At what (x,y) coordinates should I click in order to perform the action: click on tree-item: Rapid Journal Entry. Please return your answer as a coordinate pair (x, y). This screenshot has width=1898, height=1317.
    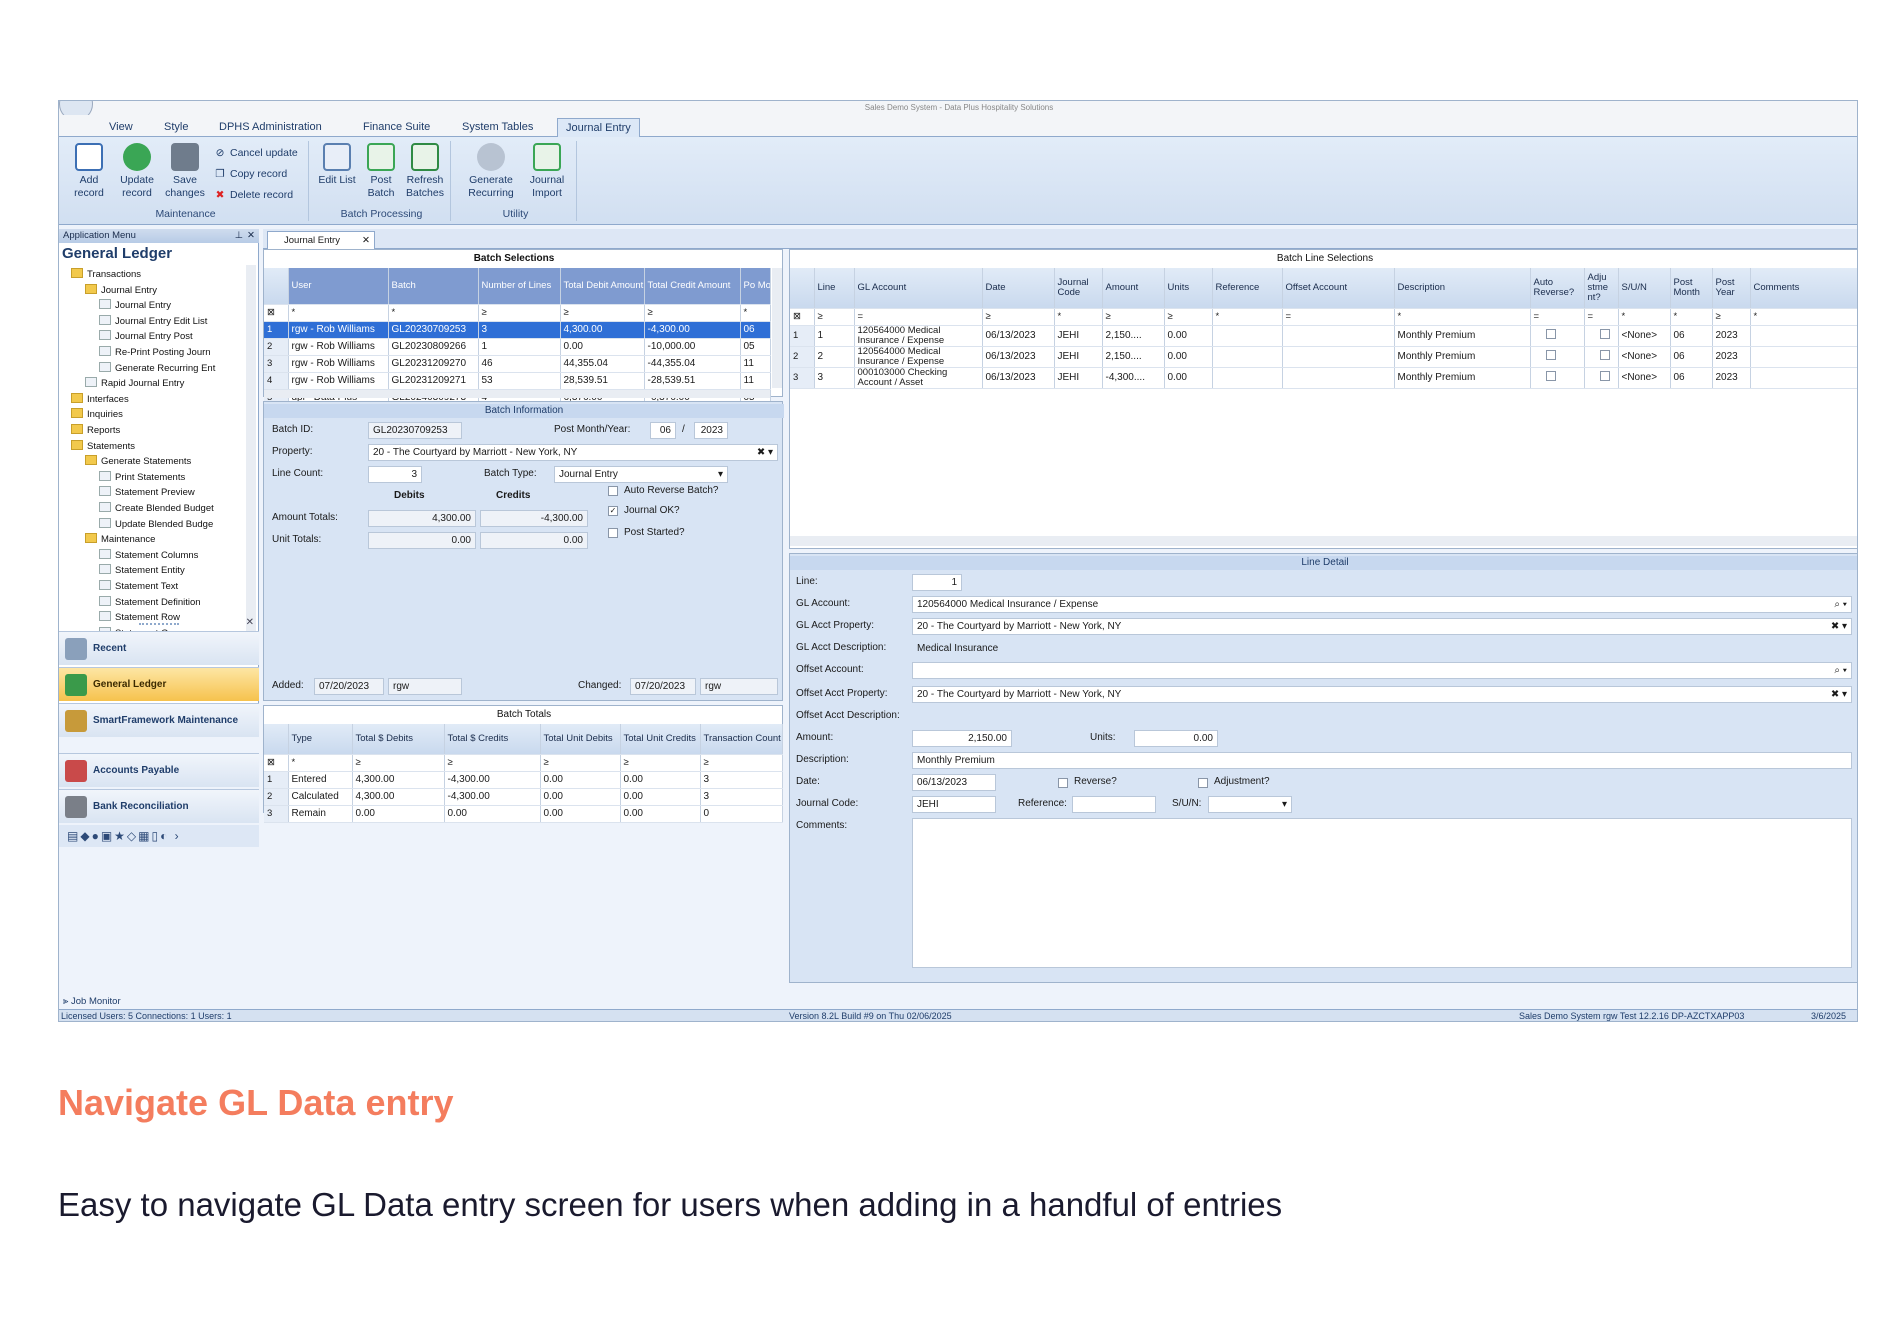
    Looking at the image, I should click on (134, 384).